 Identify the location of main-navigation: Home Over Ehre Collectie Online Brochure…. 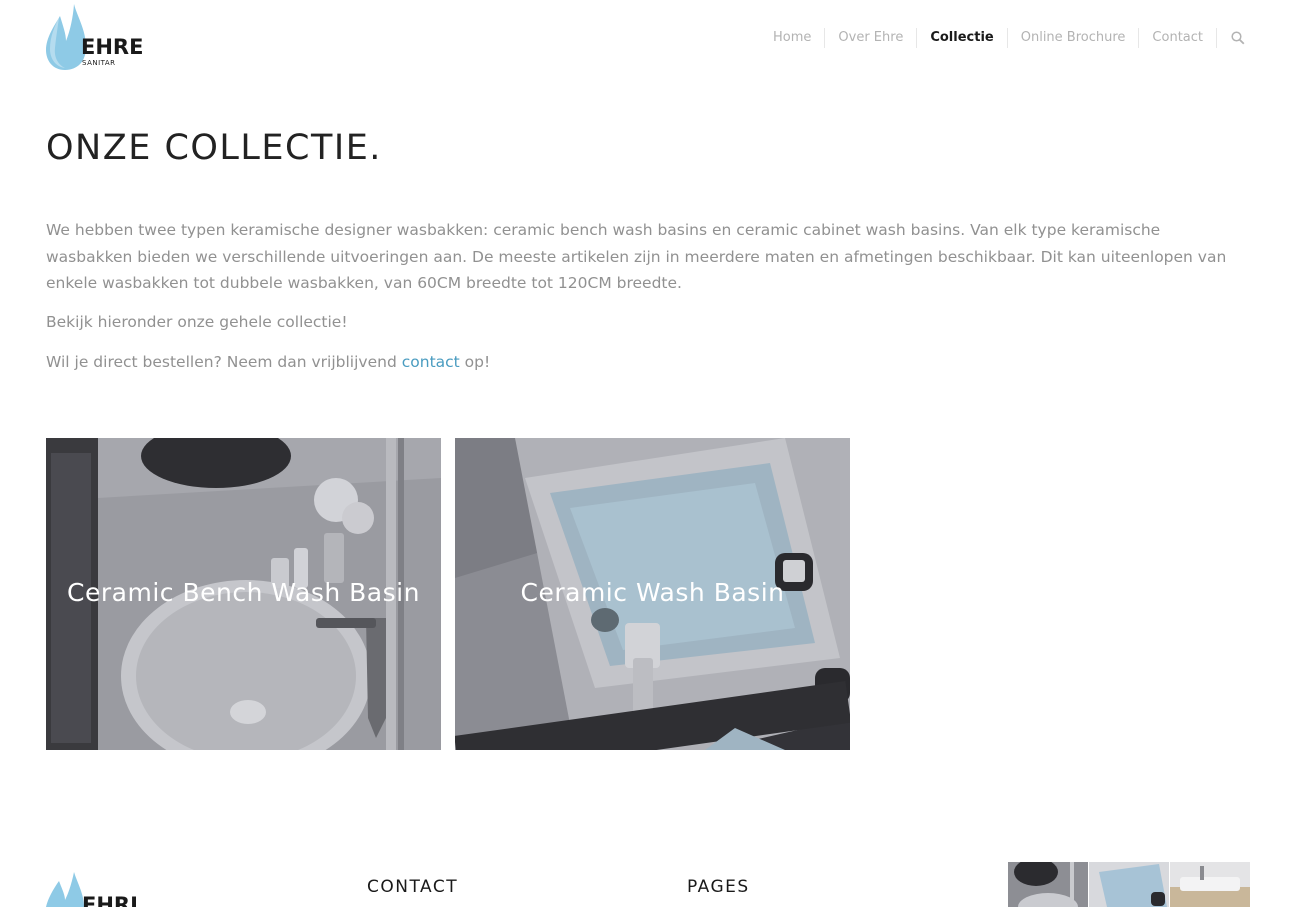
(1002, 38).